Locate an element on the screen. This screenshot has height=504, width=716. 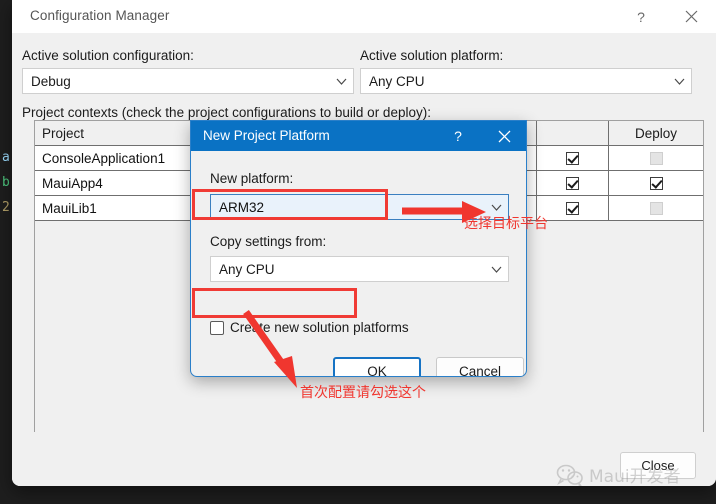
new-platform-value: ARM32 is located at coordinates (242, 207).